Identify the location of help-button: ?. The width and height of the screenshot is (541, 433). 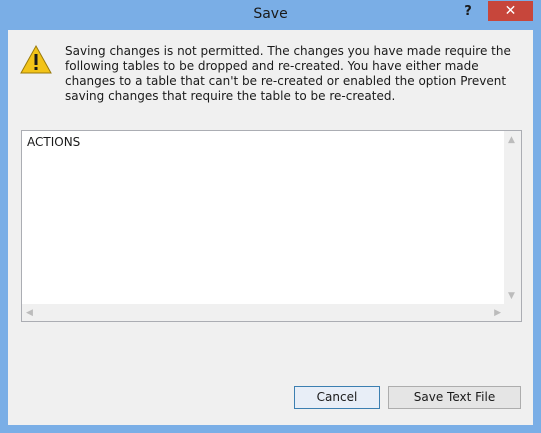
(468, 12).